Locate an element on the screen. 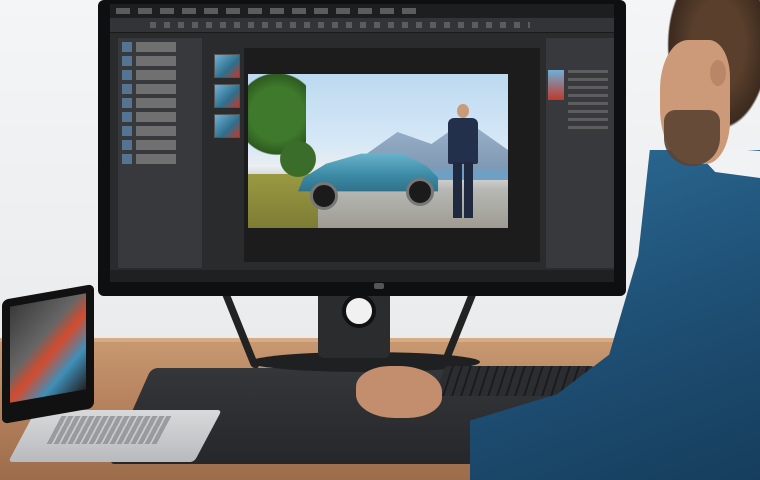 The image size is (760, 480). monitor-logo is located at coordinates (379, 286).